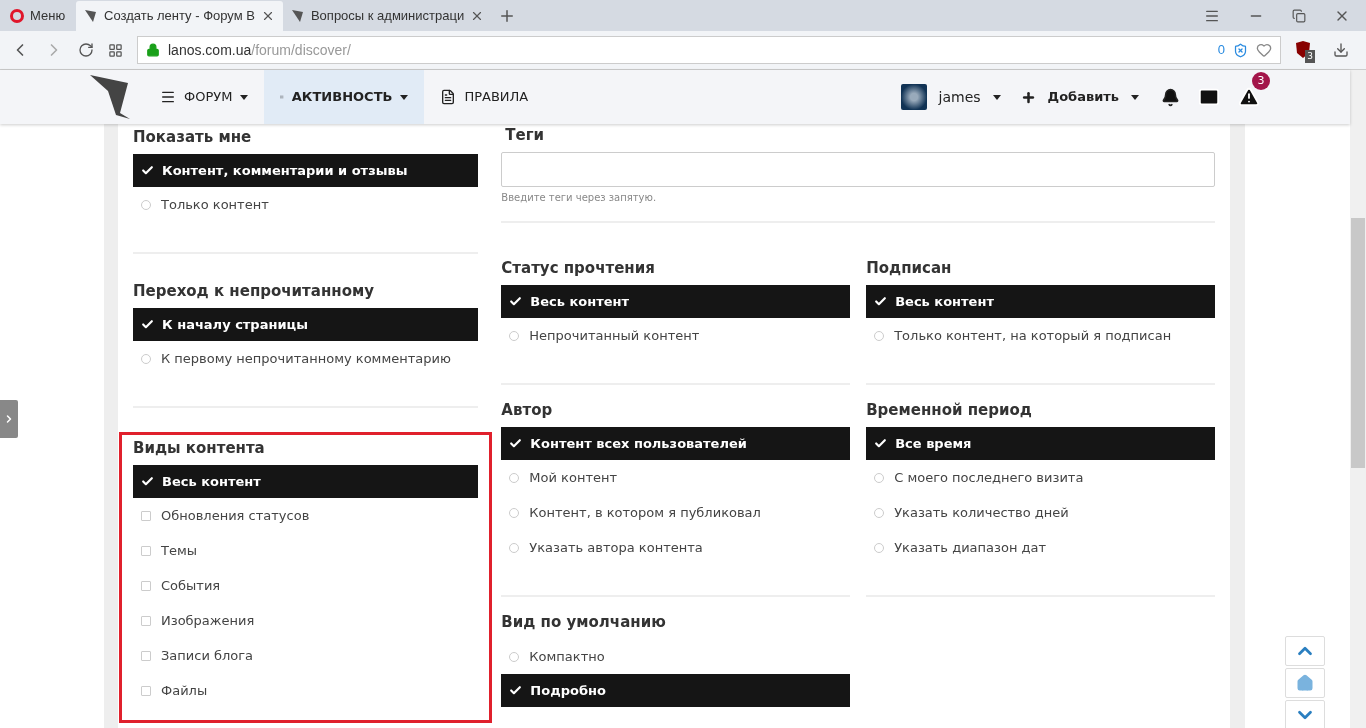  I want to click on opera-logo-icon, so click(17, 16).